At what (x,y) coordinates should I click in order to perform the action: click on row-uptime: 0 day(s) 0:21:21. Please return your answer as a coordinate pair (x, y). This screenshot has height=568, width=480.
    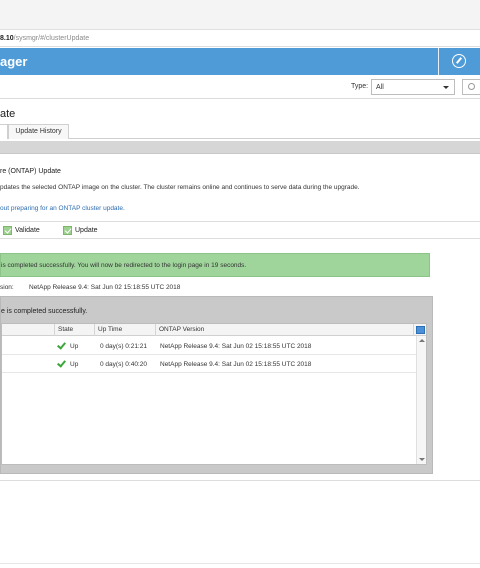
    Looking at the image, I should click on (123, 346).